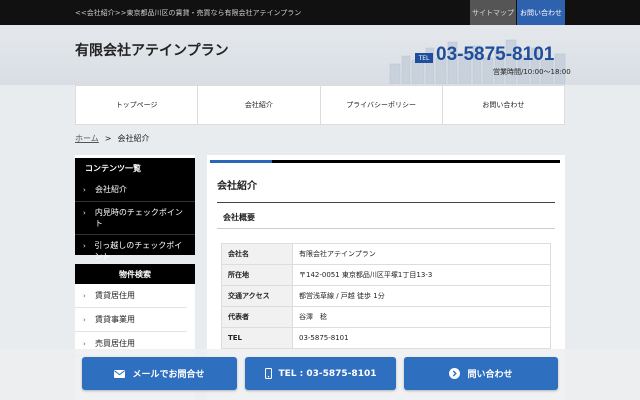 The image size is (640, 400). What do you see at coordinates (115, 295) in the screenshot?
I see `sidebar-item-label: 賃貸居住用` at bounding box center [115, 295].